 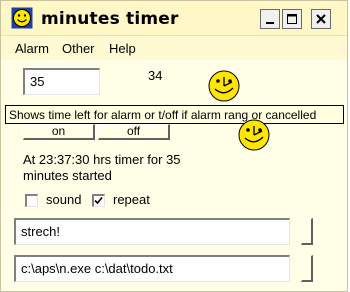 What do you see at coordinates (152, 231) in the screenshot?
I see `message-input: strech!` at bounding box center [152, 231].